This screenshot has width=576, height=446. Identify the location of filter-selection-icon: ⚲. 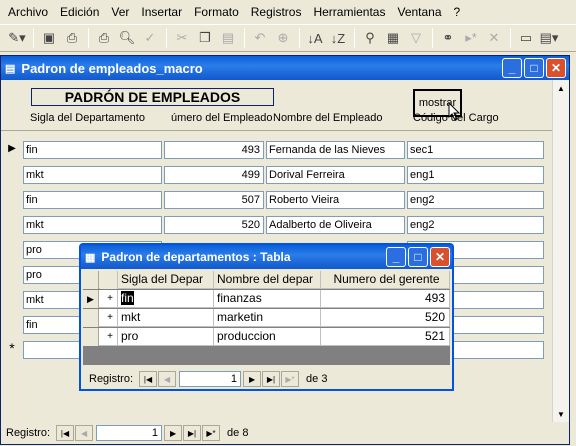
(370, 38).